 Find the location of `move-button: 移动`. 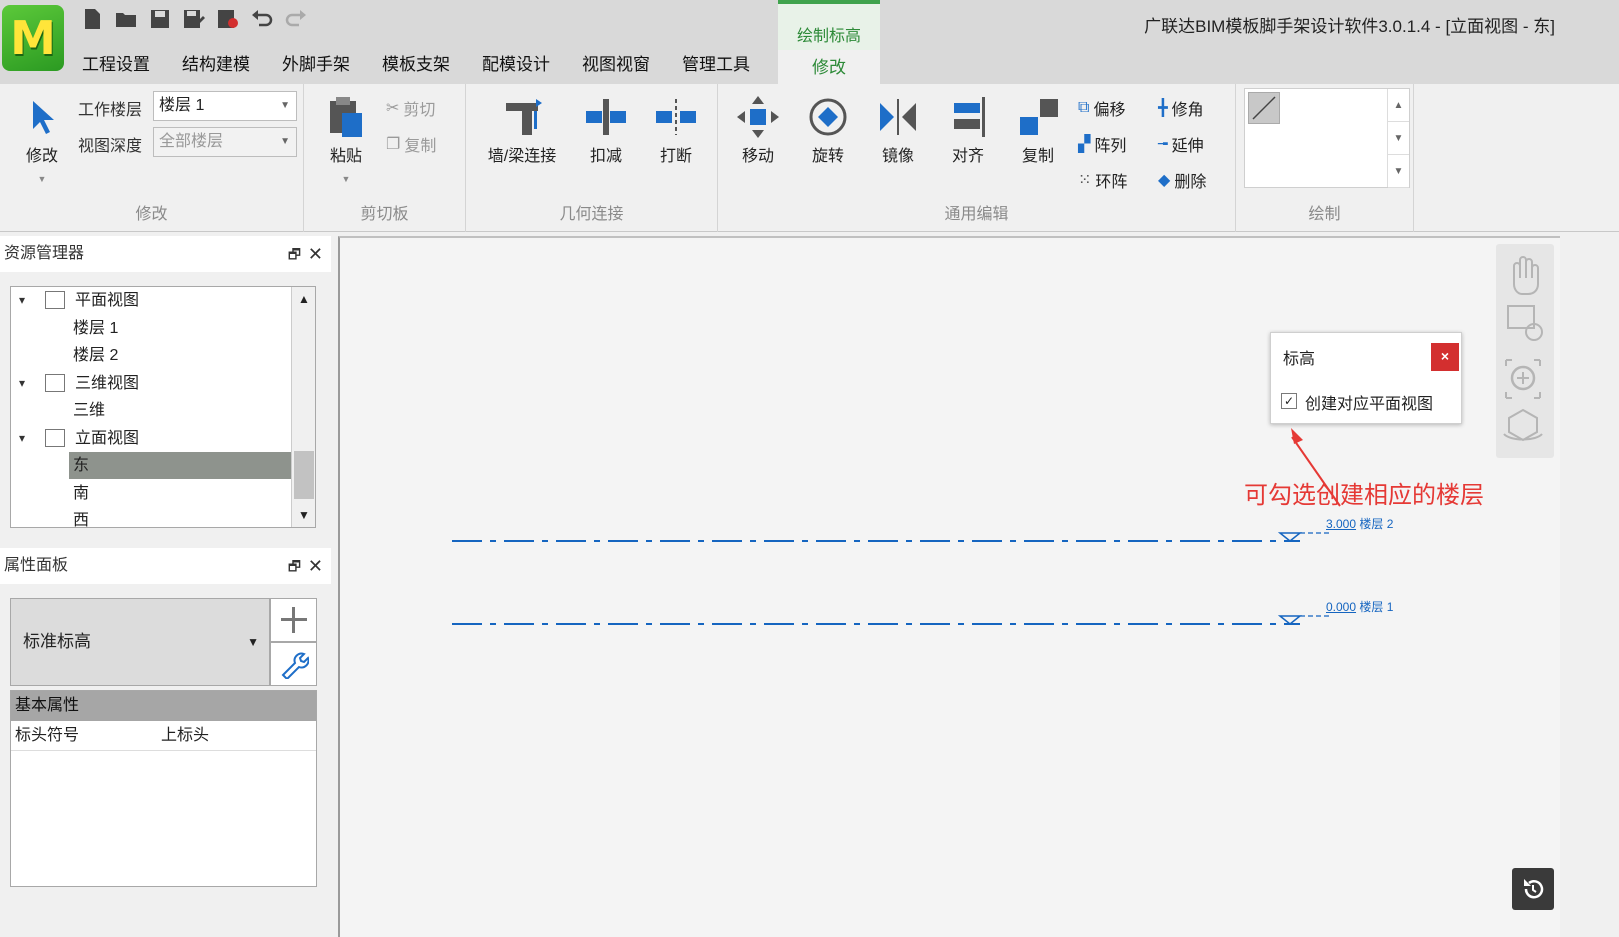

move-button: 移动 is located at coordinates (758, 129).